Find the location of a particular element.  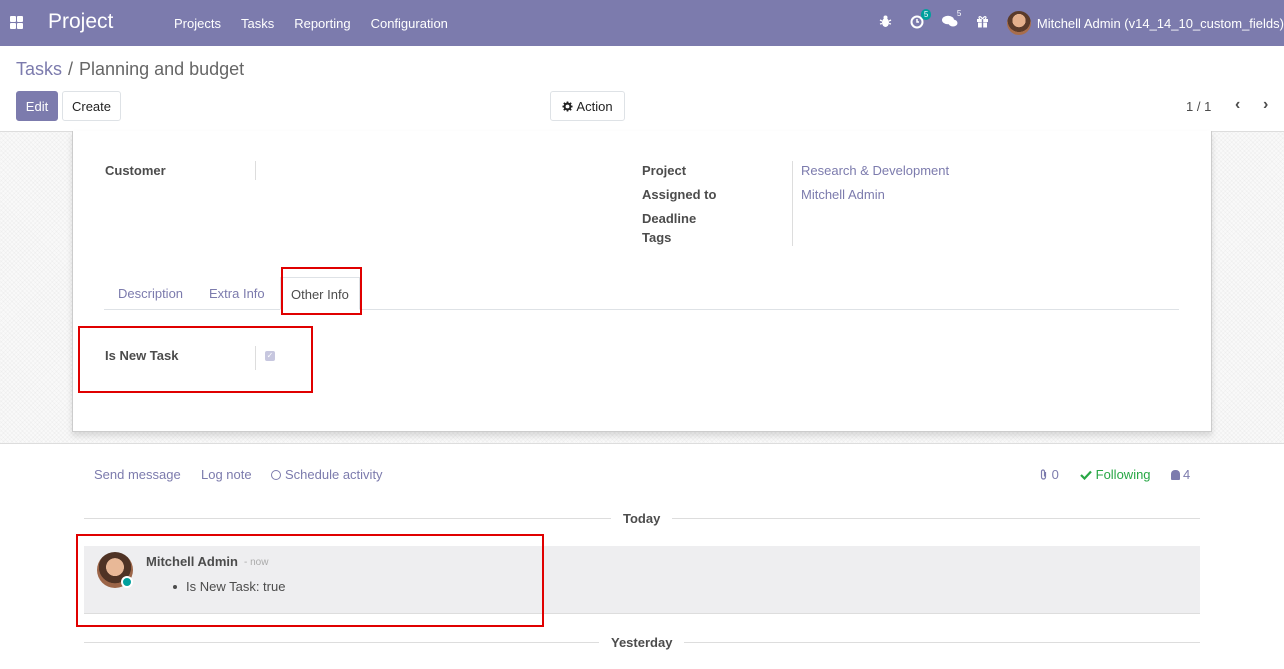

pager-next-icon: › is located at coordinates (1265, 105).